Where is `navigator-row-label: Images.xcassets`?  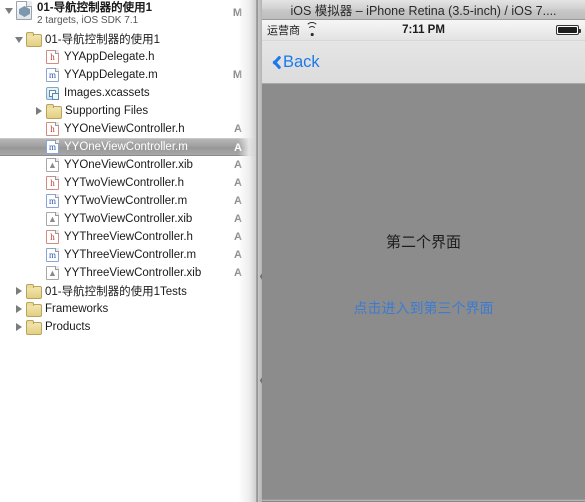 navigator-row-label: Images.xcassets is located at coordinates (107, 93).